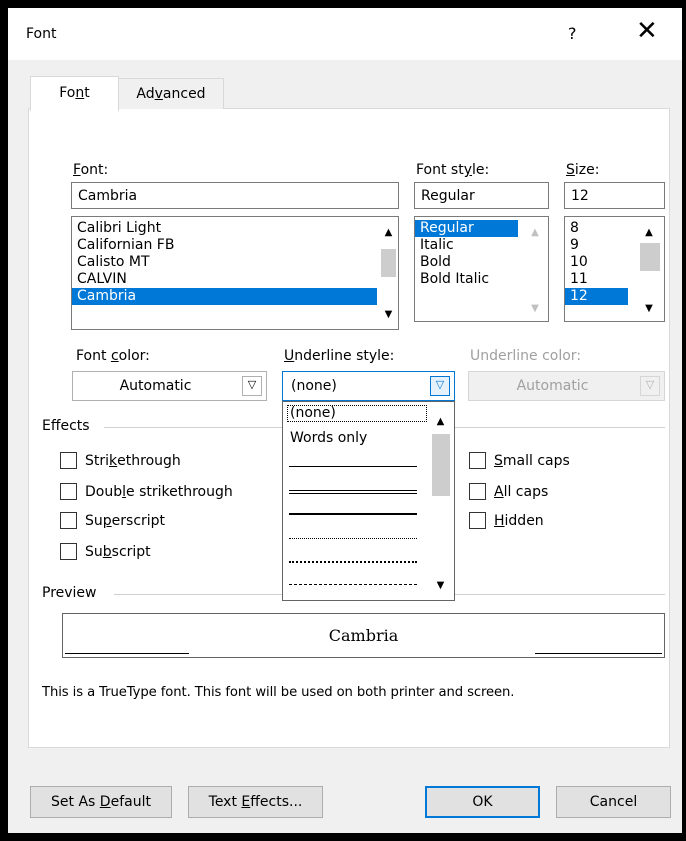 This screenshot has height=841, width=686. What do you see at coordinates (647, 31) in the screenshot?
I see `close-icon: ✕` at bounding box center [647, 31].